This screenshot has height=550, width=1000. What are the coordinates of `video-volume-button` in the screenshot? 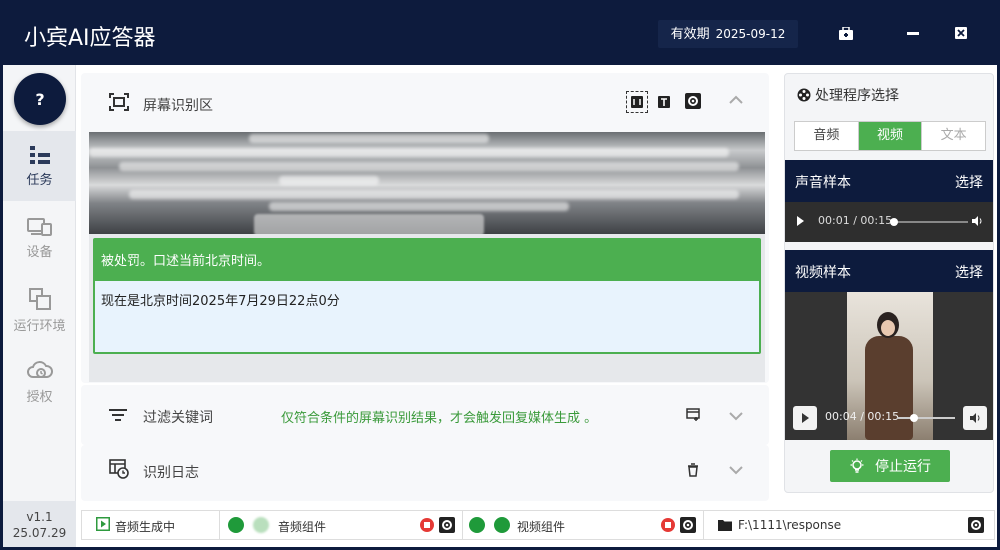 It's located at (975, 418).